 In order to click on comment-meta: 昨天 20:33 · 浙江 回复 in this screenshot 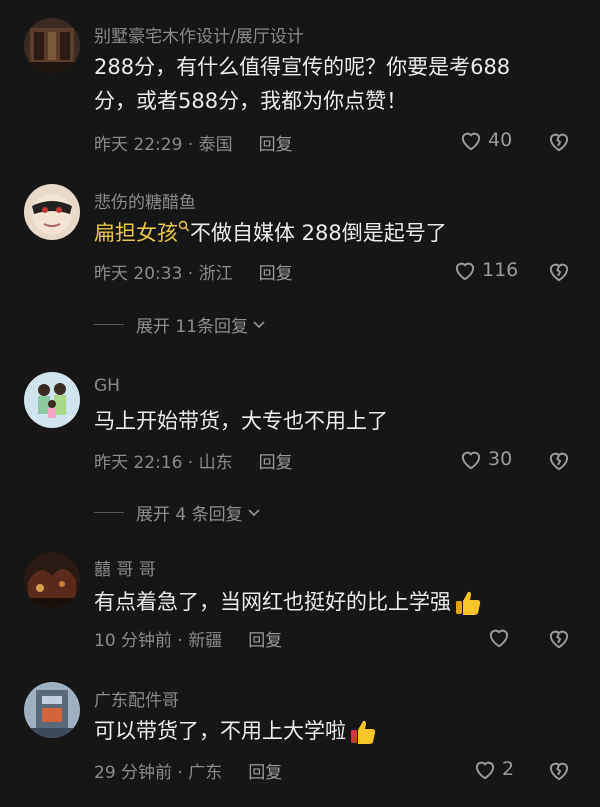, I will do `click(193, 271)`.